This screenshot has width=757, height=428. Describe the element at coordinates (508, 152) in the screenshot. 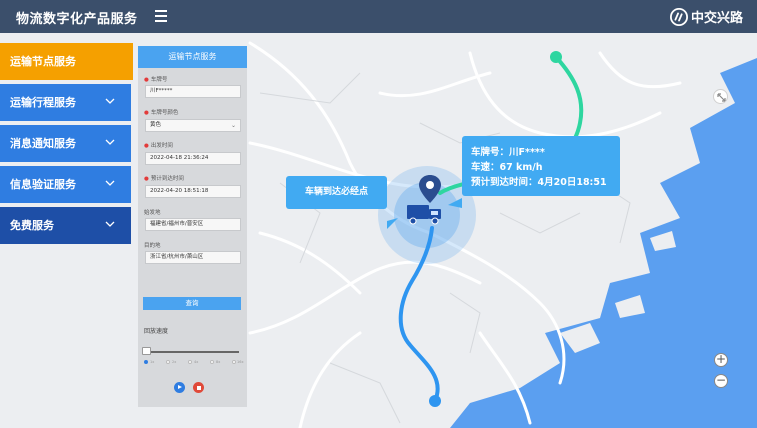

I see `vehicle-plate: 车牌号：川F****` at that location.